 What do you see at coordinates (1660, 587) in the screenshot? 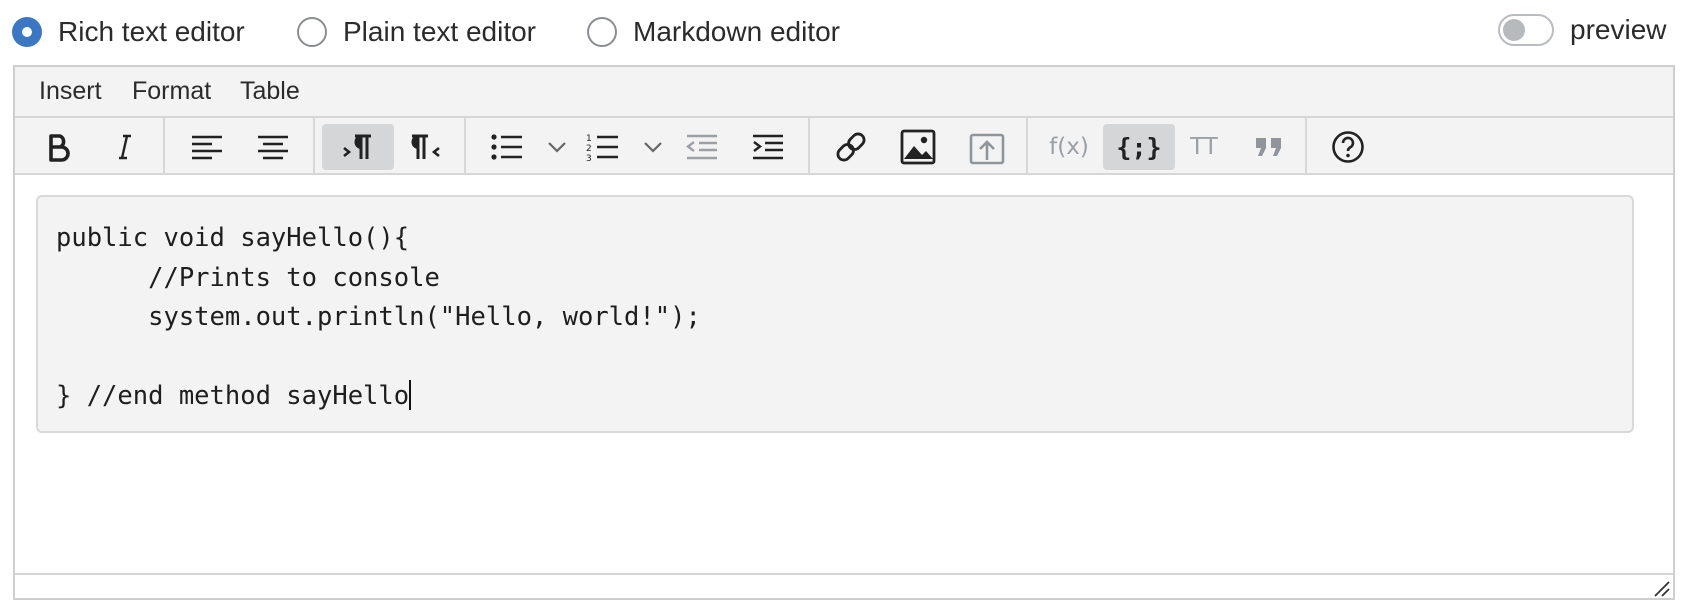
I see `resize-handle-icon` at bounding box center [1660, 587].